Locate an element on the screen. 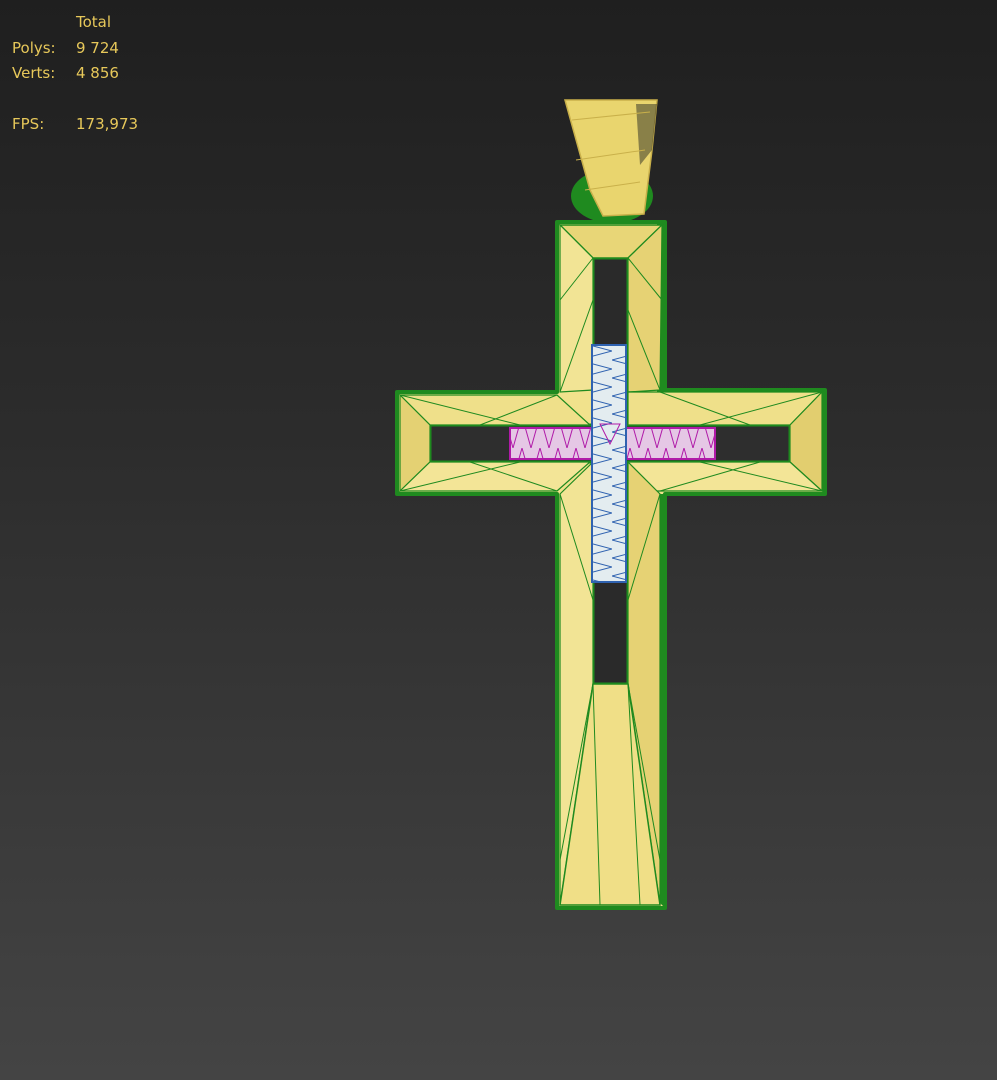  right-arm-top-face is located at coordinates (725, 408).